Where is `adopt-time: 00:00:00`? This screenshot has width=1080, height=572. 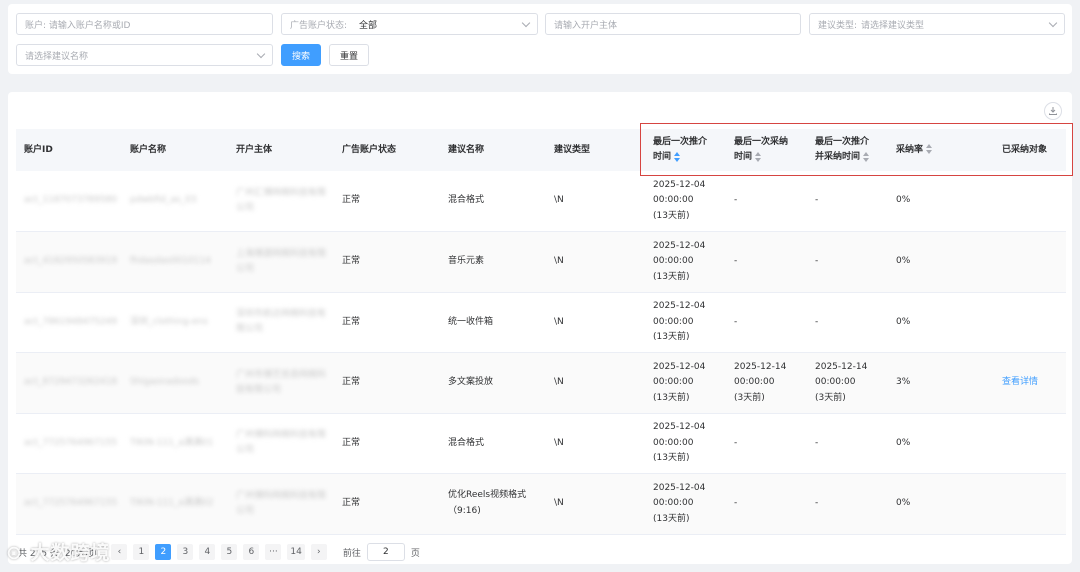 adopt-time: 00:00:00 is located at coordinates (754, 382).